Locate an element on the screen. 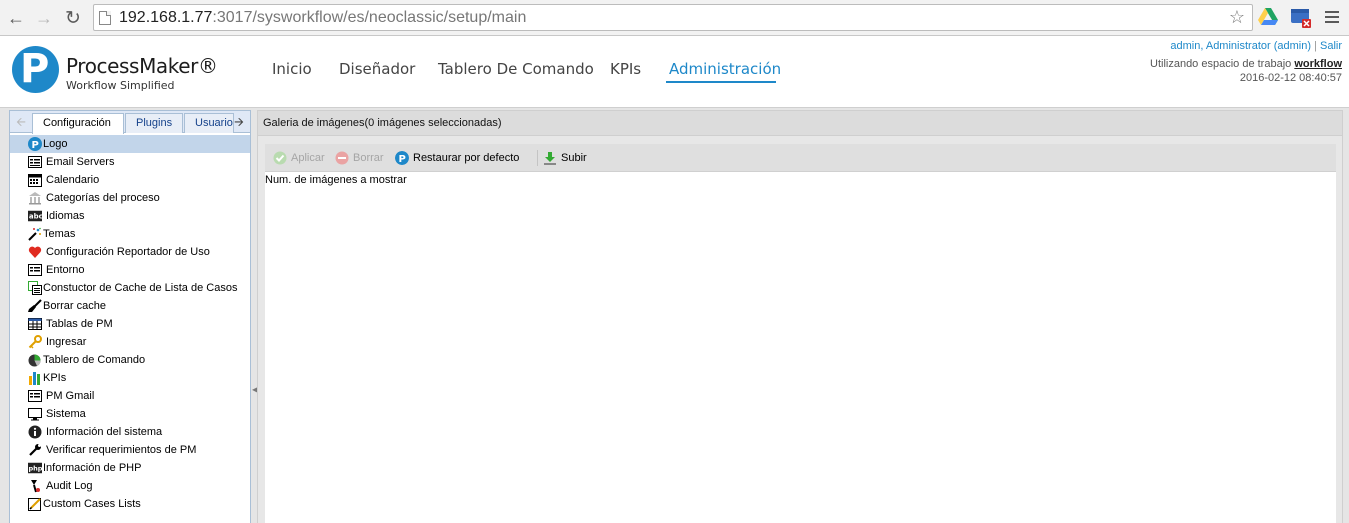 The image size is (1349, 523). tree-item-usage-reporter: Configuración Reportador de Uso is located at coordinates (130, 252).